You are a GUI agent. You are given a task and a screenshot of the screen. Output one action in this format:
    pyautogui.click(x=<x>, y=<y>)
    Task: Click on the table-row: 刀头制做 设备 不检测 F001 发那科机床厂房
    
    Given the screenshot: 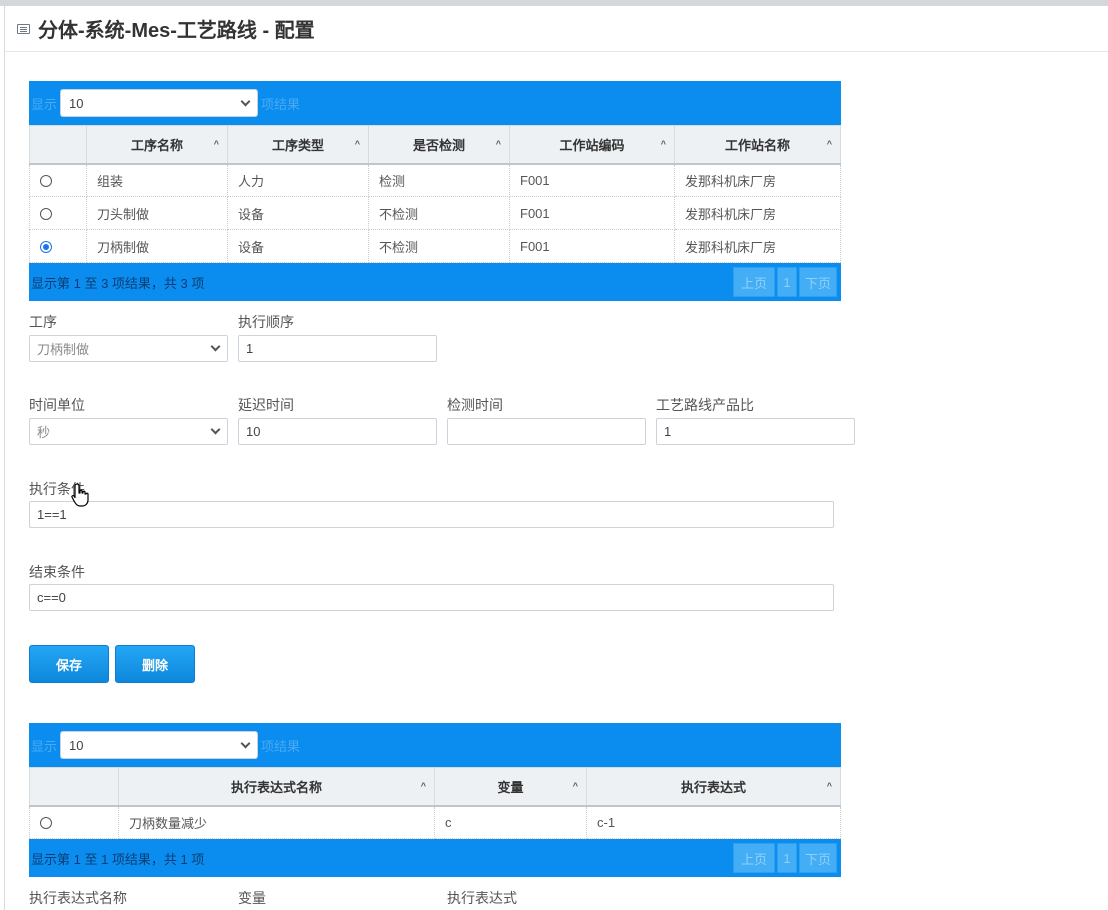 What is the action you would take?
    pyautogui.click(x=435, y=213)
    